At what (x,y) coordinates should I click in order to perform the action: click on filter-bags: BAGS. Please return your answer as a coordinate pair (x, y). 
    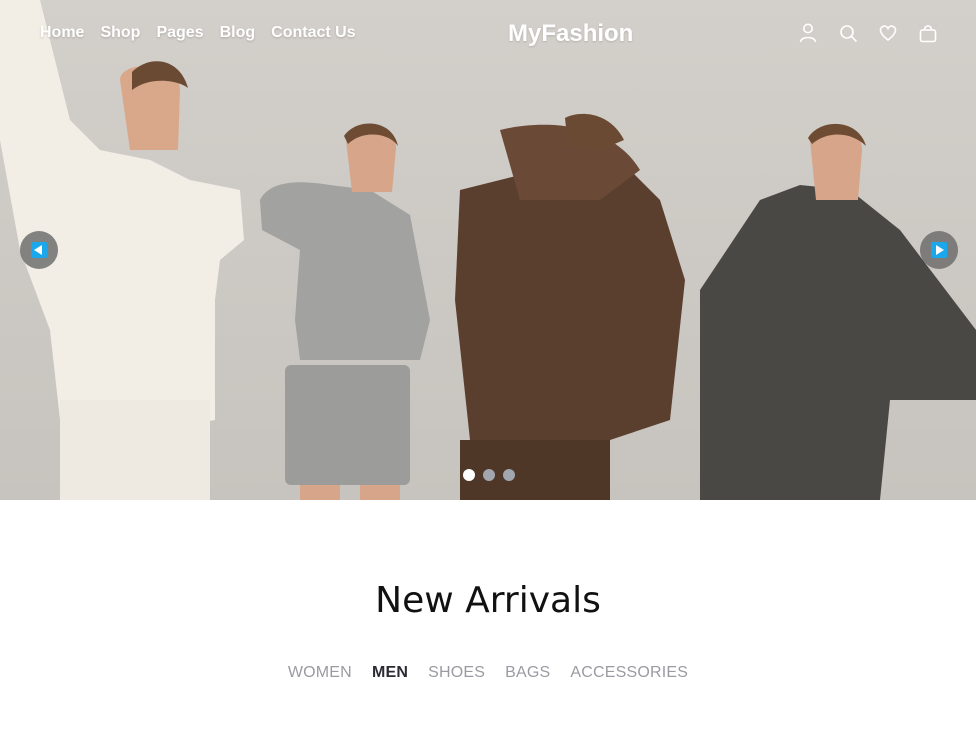
    Looking at the image, I should click on (527, 673).